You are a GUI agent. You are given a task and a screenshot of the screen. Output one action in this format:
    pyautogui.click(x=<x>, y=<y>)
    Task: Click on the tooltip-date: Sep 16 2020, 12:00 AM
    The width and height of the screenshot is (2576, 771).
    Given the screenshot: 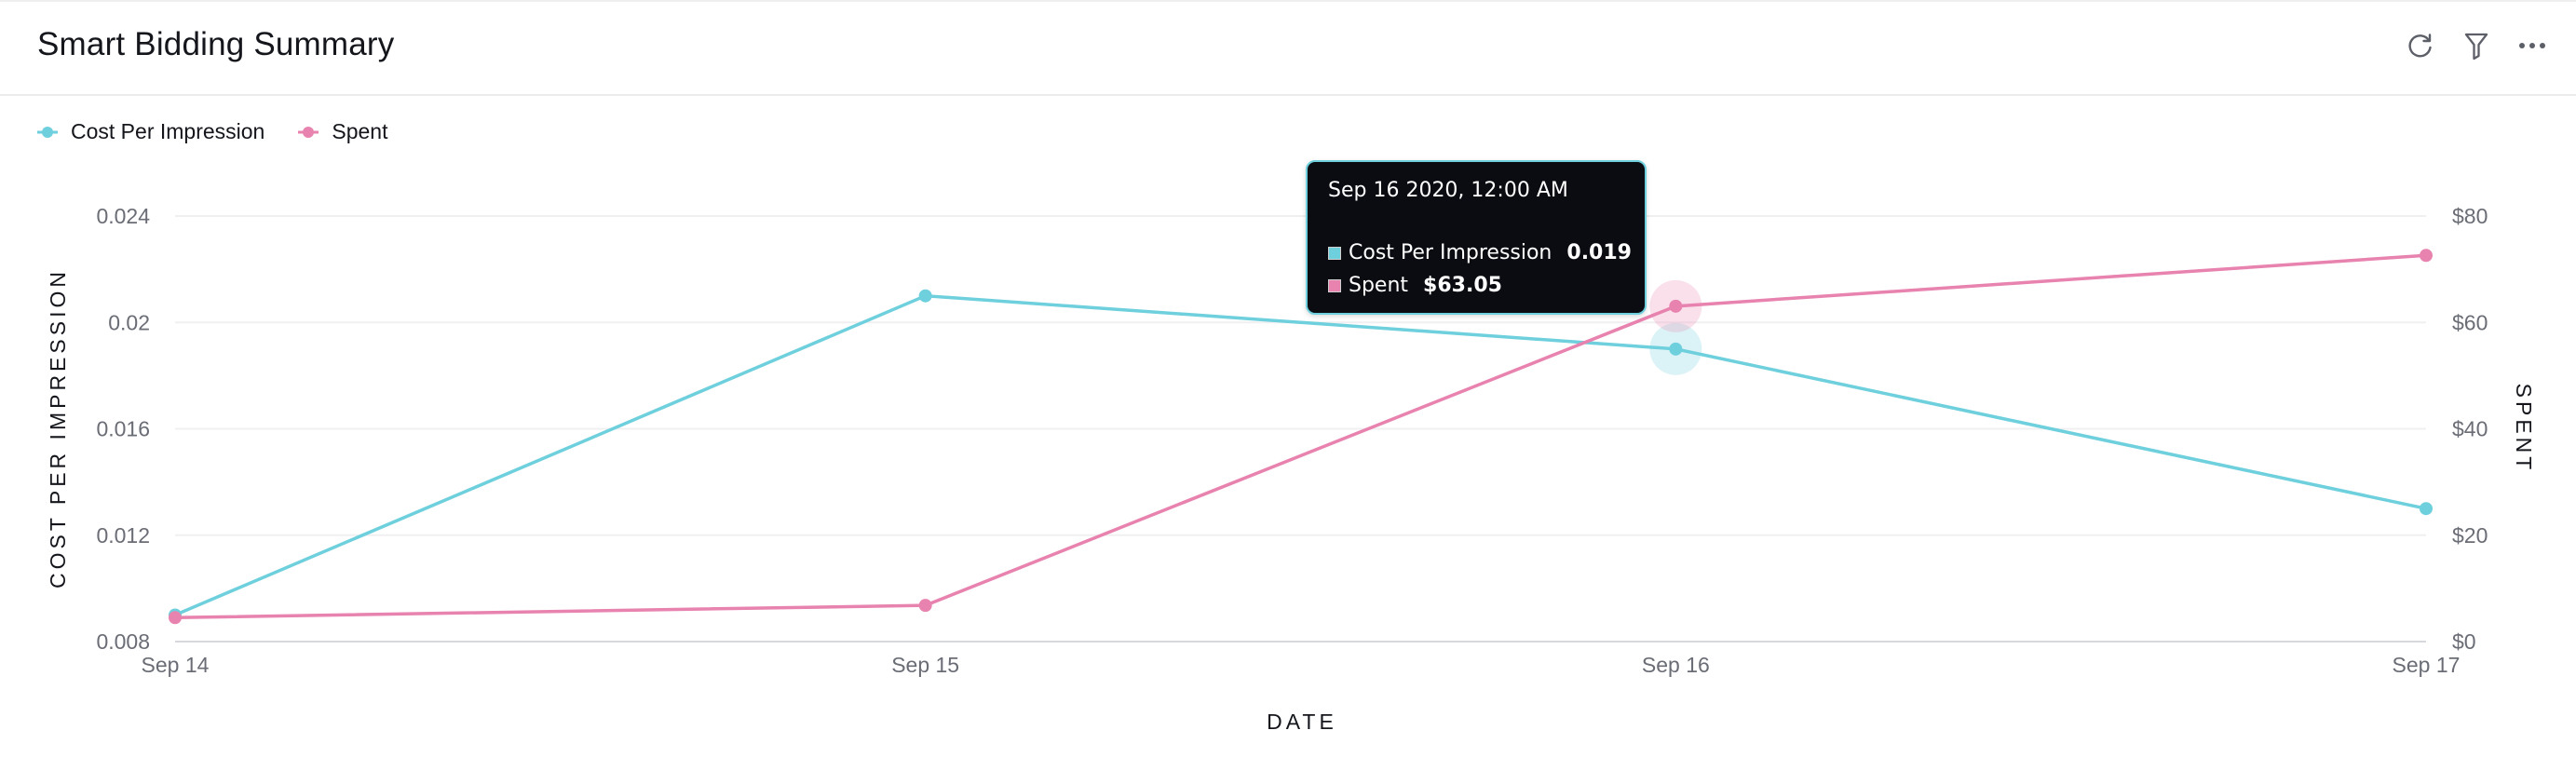 What is the action you would take?
    pyautogui.click(x=1448, y=190)
    